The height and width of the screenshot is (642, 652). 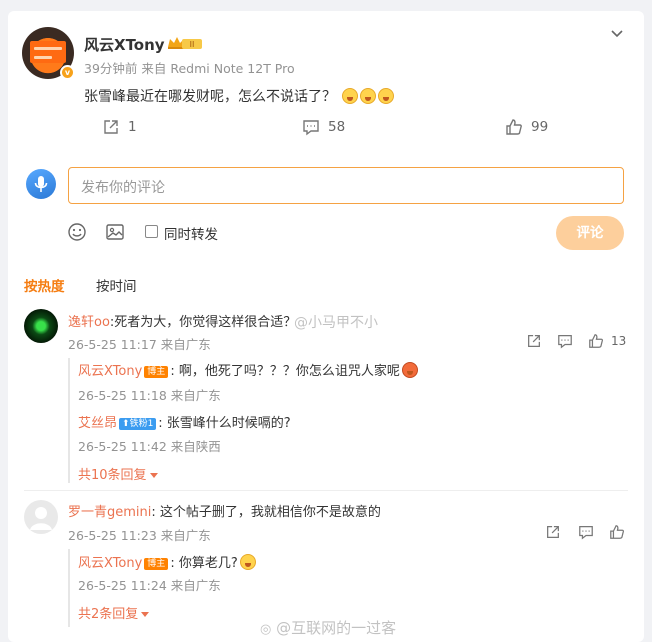 I want to click on divider, so click(x=326, y=490).